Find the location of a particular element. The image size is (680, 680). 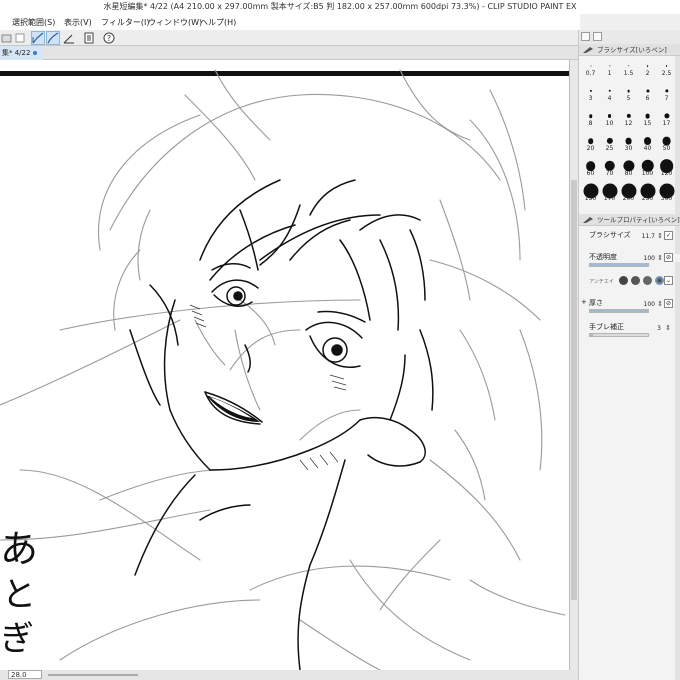

document-icon is located at coordinates (89, 38).